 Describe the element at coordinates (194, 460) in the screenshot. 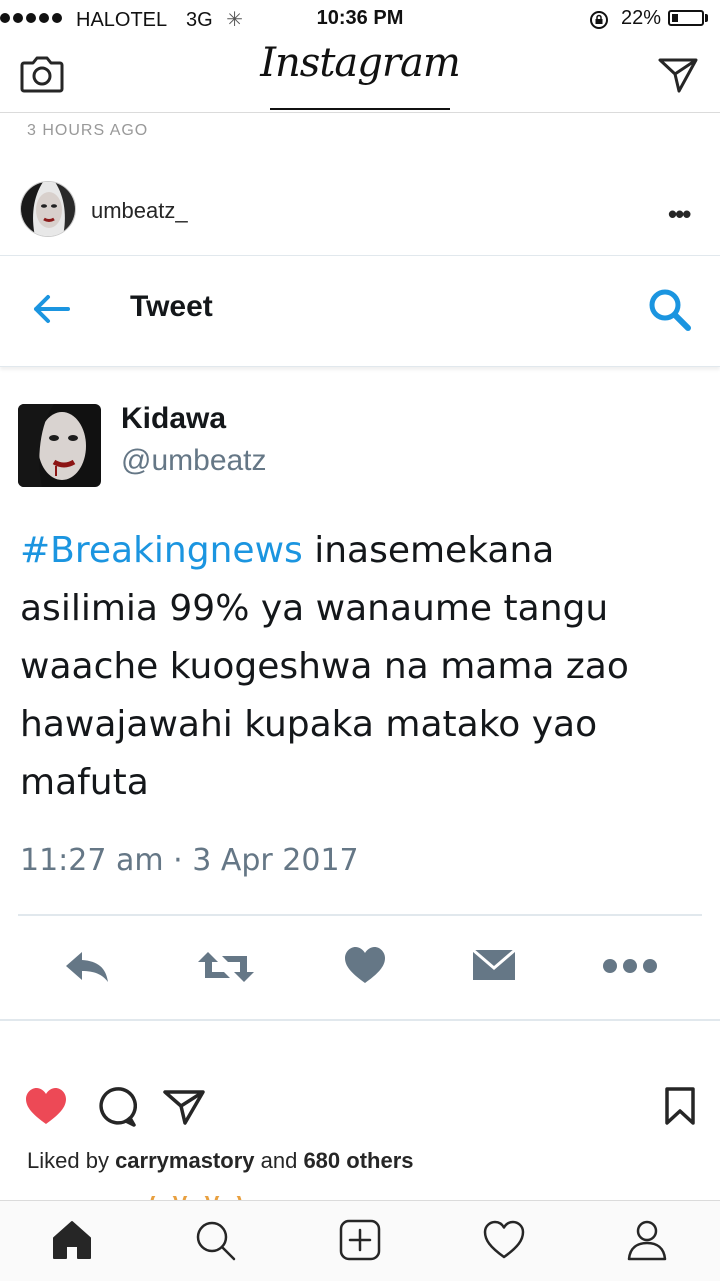

I see `tweet-author-handle: @umbeatz` at that location.